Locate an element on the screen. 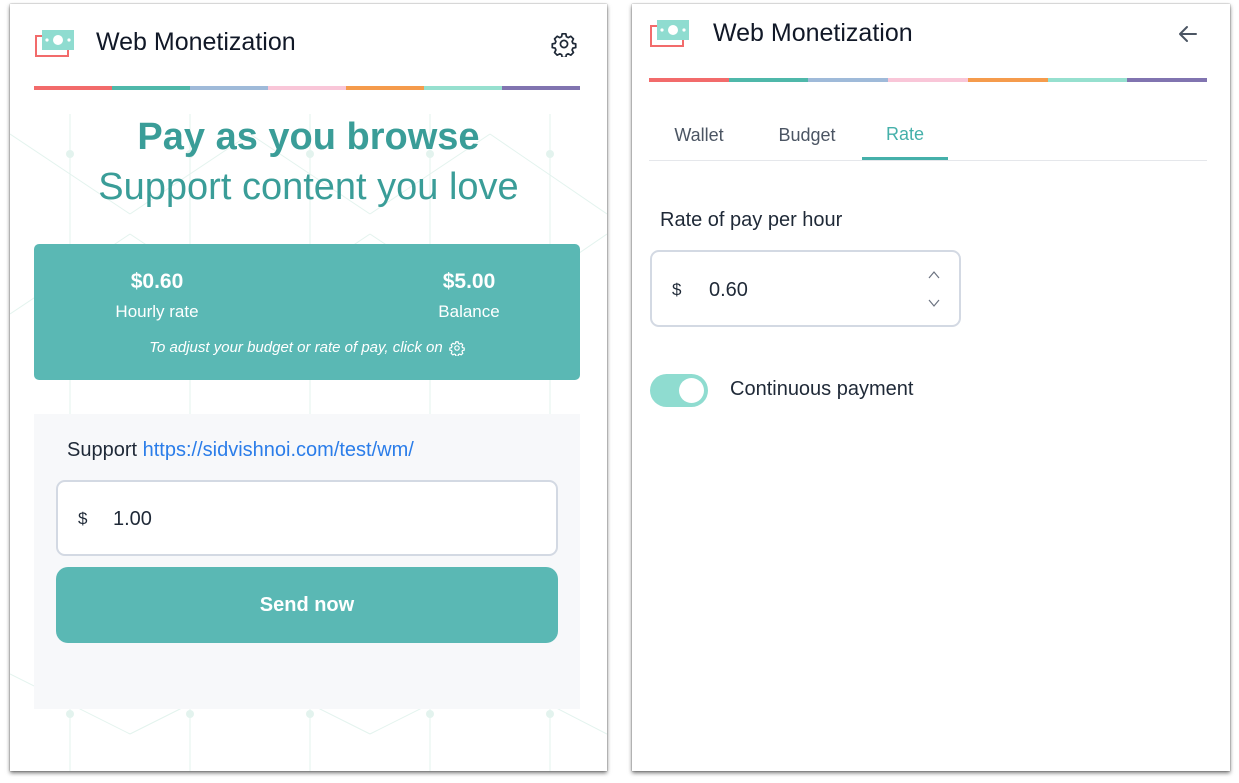  tab-wallet: Wallet is located at coordinates (699, 135).